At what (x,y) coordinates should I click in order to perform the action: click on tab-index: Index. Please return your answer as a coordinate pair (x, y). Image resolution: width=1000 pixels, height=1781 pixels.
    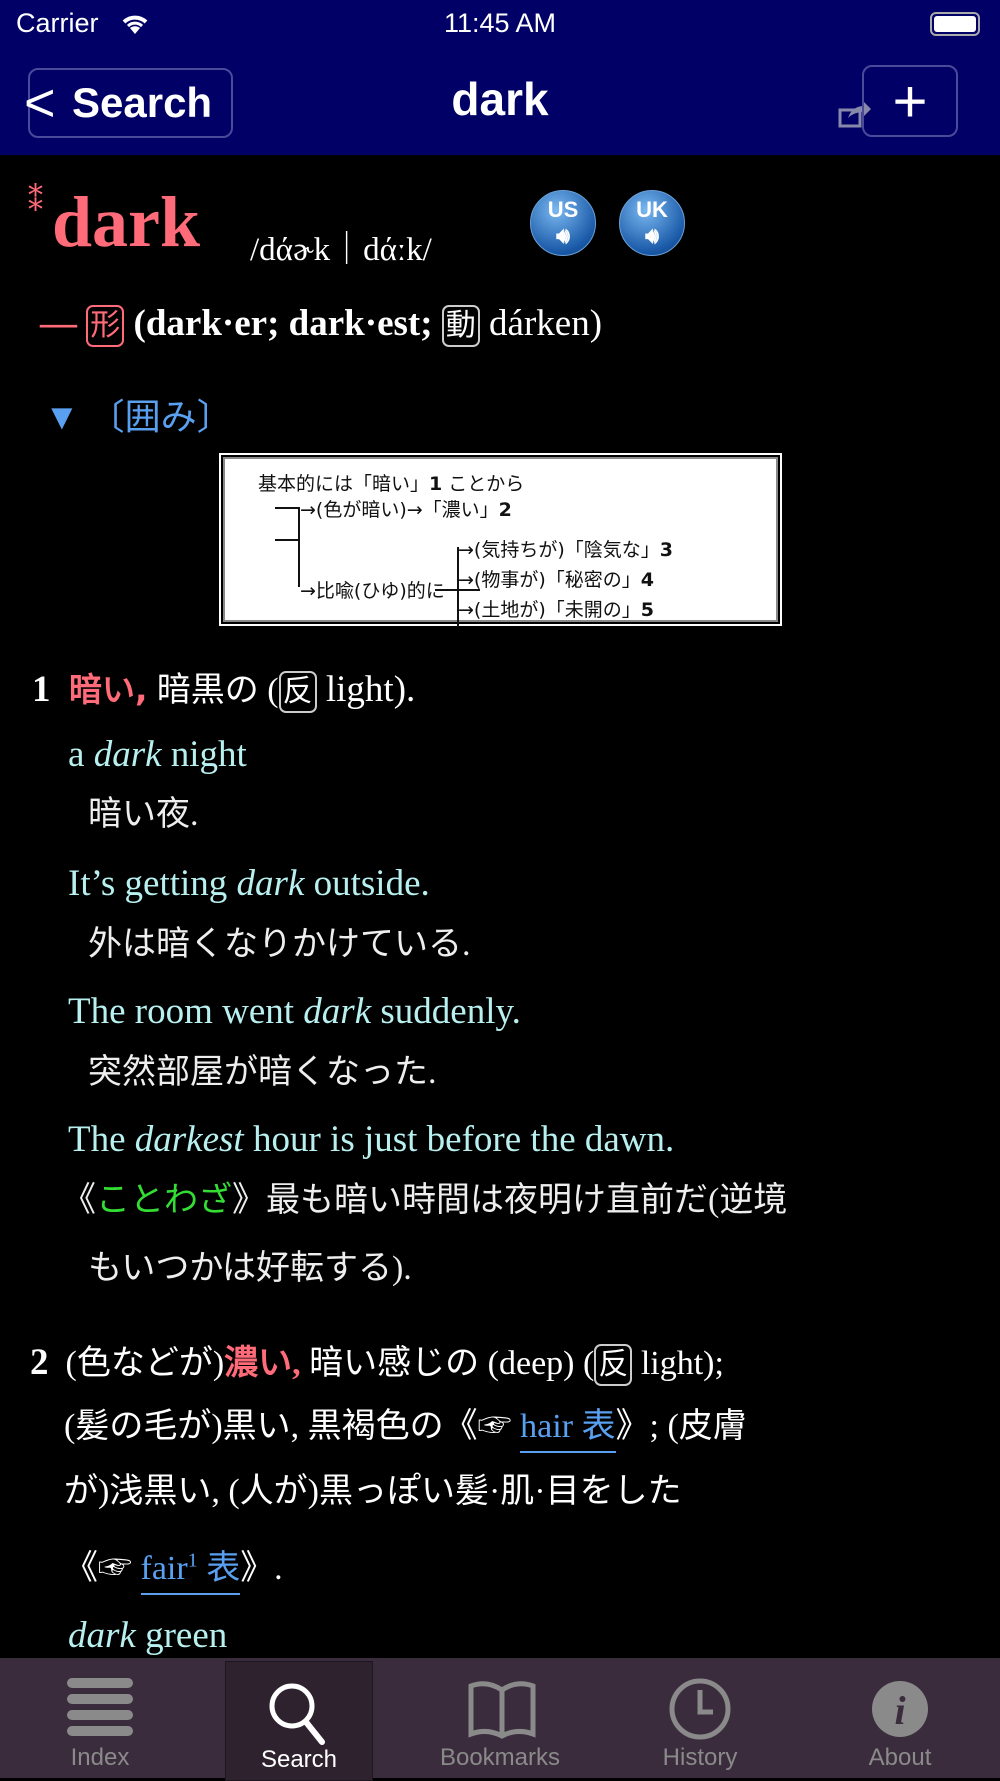
    Looking at the image, I should click on (100, 1718).